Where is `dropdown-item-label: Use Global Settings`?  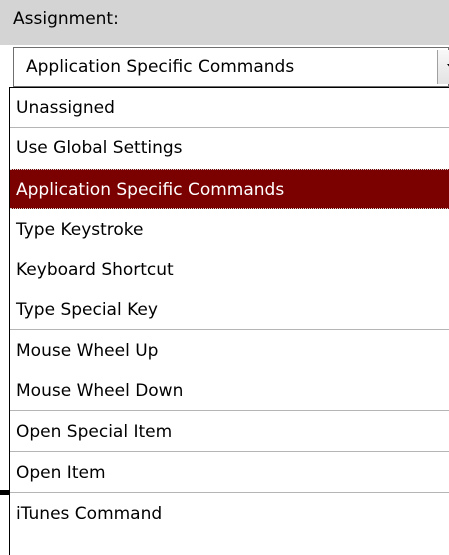 dropdown-item-label: Use Global Settings is located at coordinates (99, 148).